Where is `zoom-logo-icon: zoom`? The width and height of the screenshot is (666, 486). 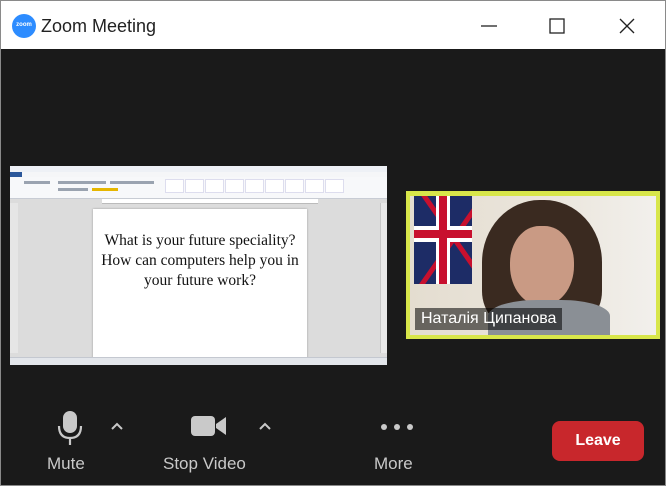
zoom-logo-icon: zoom is located at coordinates (24, 26).